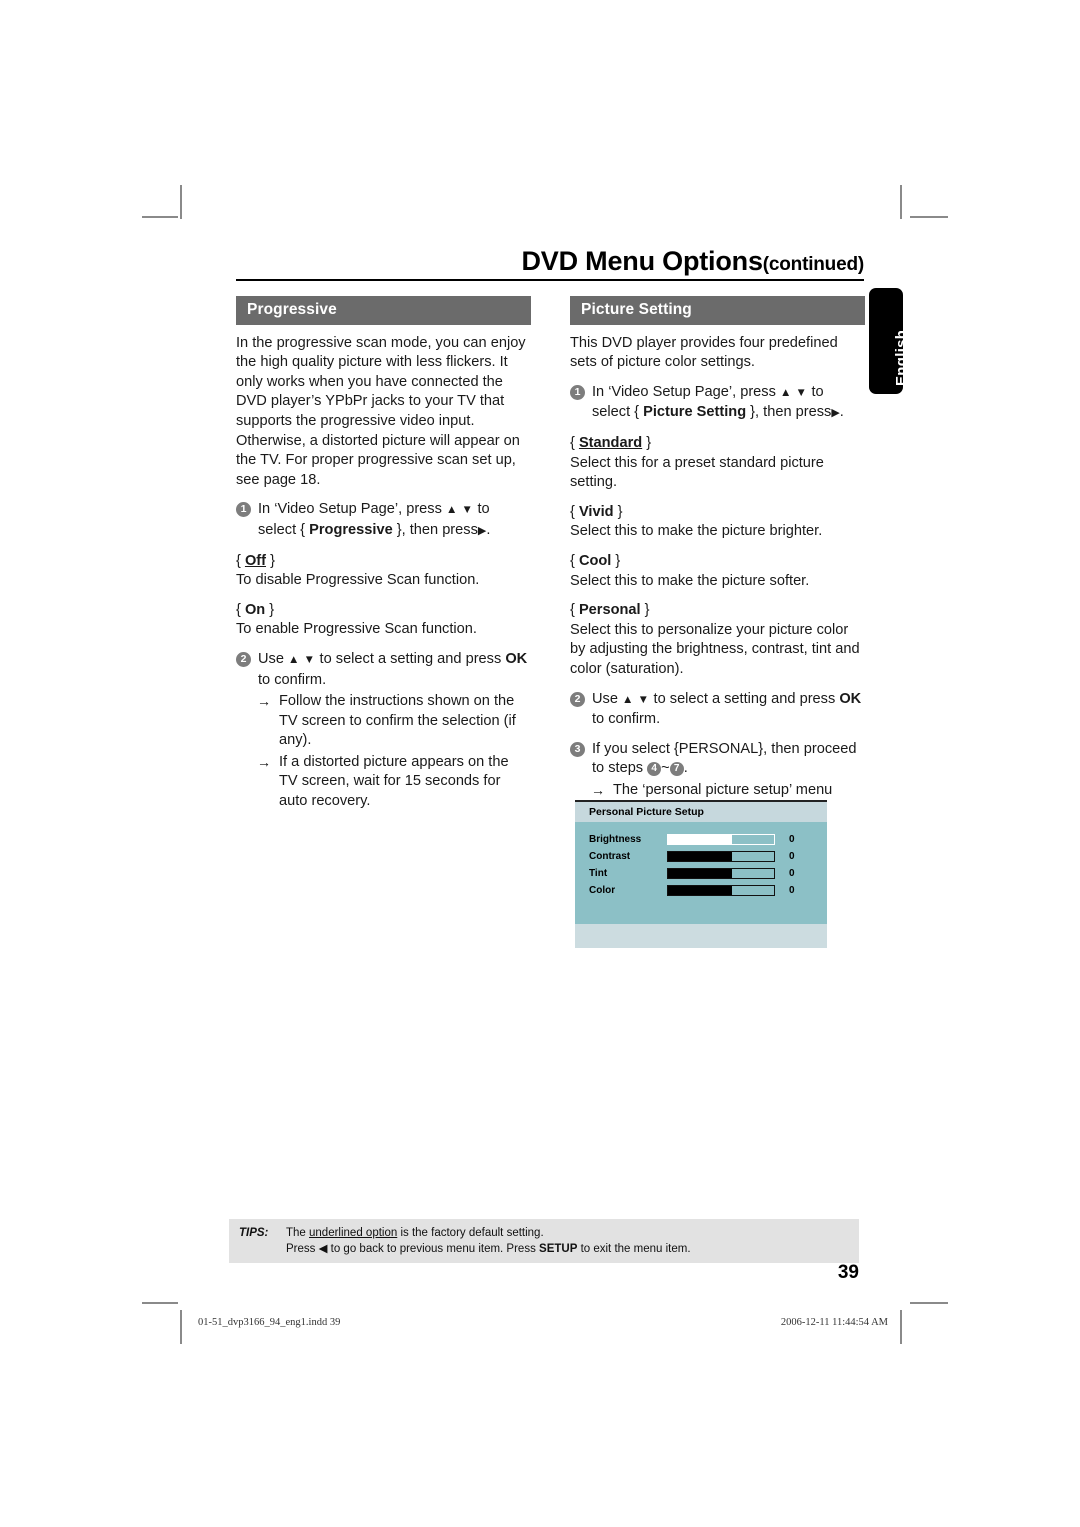 The height and width of the screenshot is (1527, 1080). What do you see at coordinates (550, 280) in the screenshot?
I see `title-rule` at bounding box center [550, 280].